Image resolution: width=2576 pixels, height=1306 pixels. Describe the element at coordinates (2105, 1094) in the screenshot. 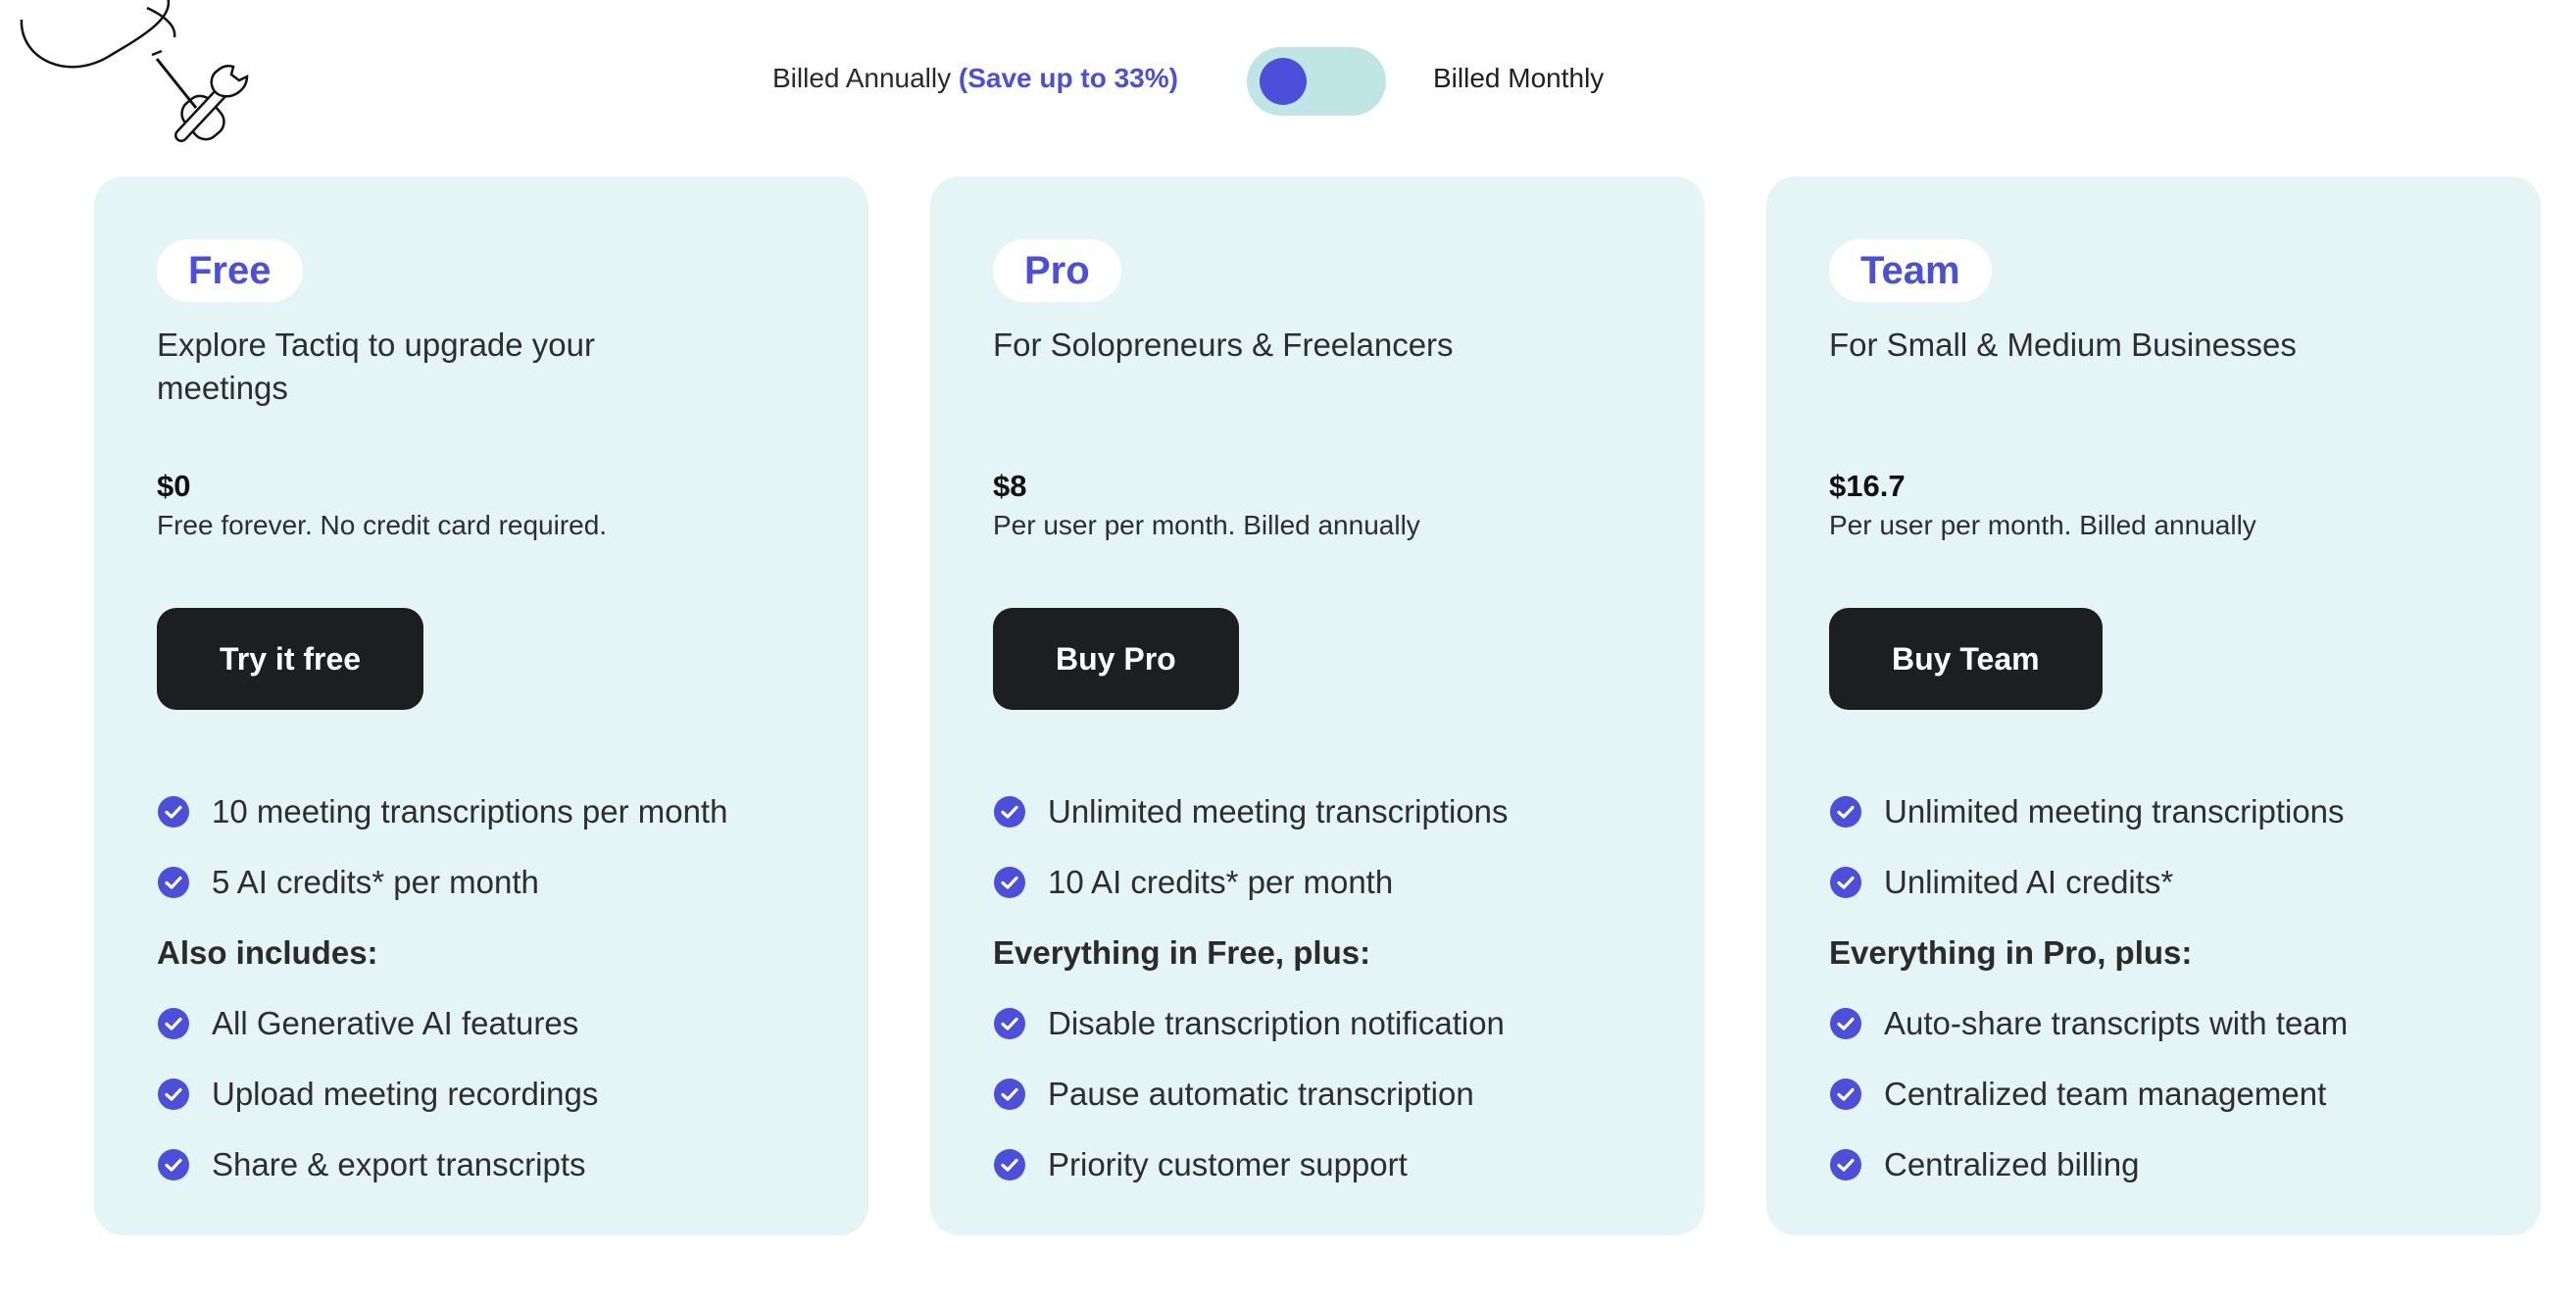

I see `feature-text: Centralized team management` at that location.